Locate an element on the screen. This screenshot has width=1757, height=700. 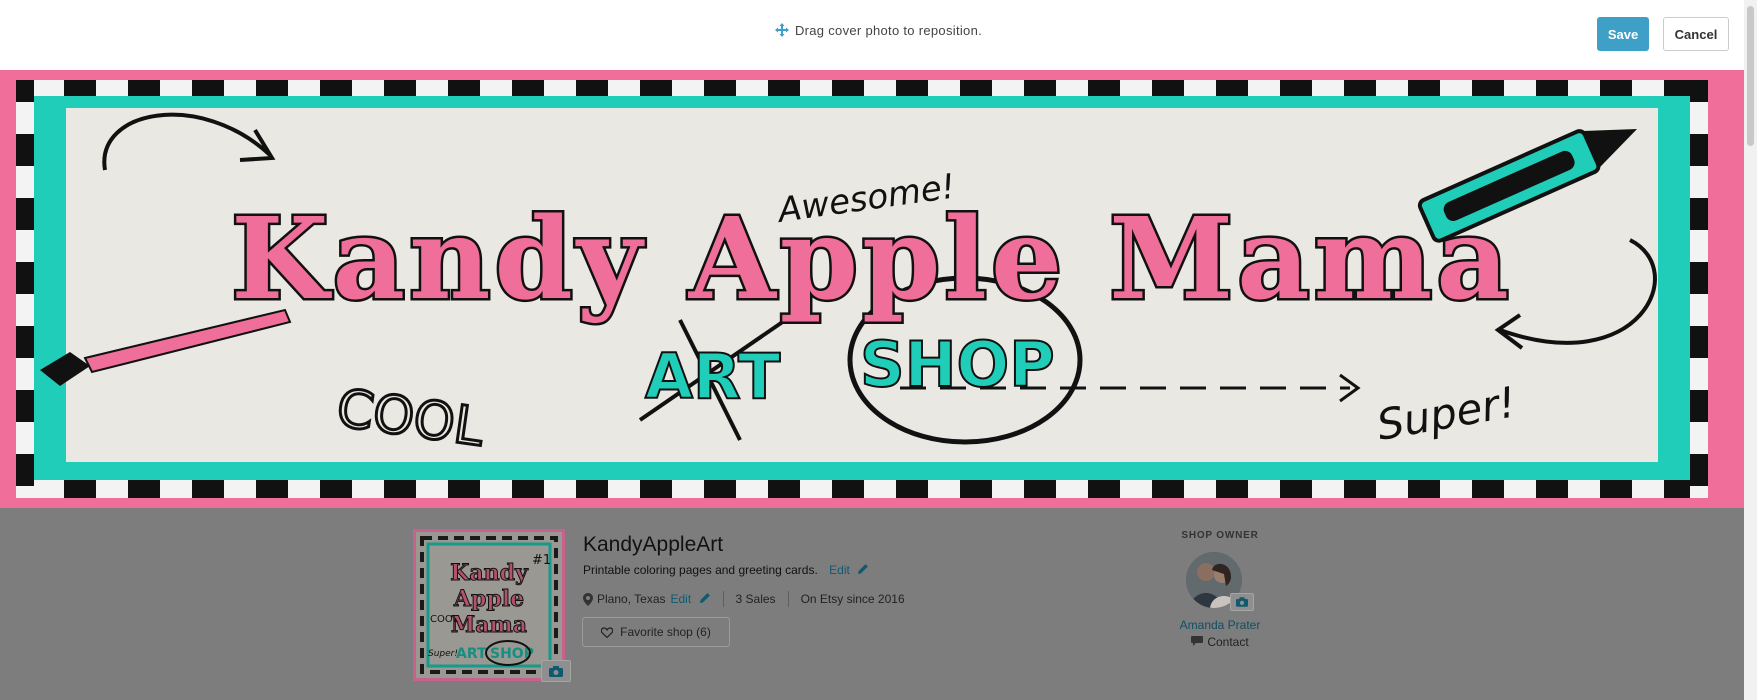
owner-name-link: Amanda Prater is located at coordinates (1220, 625).